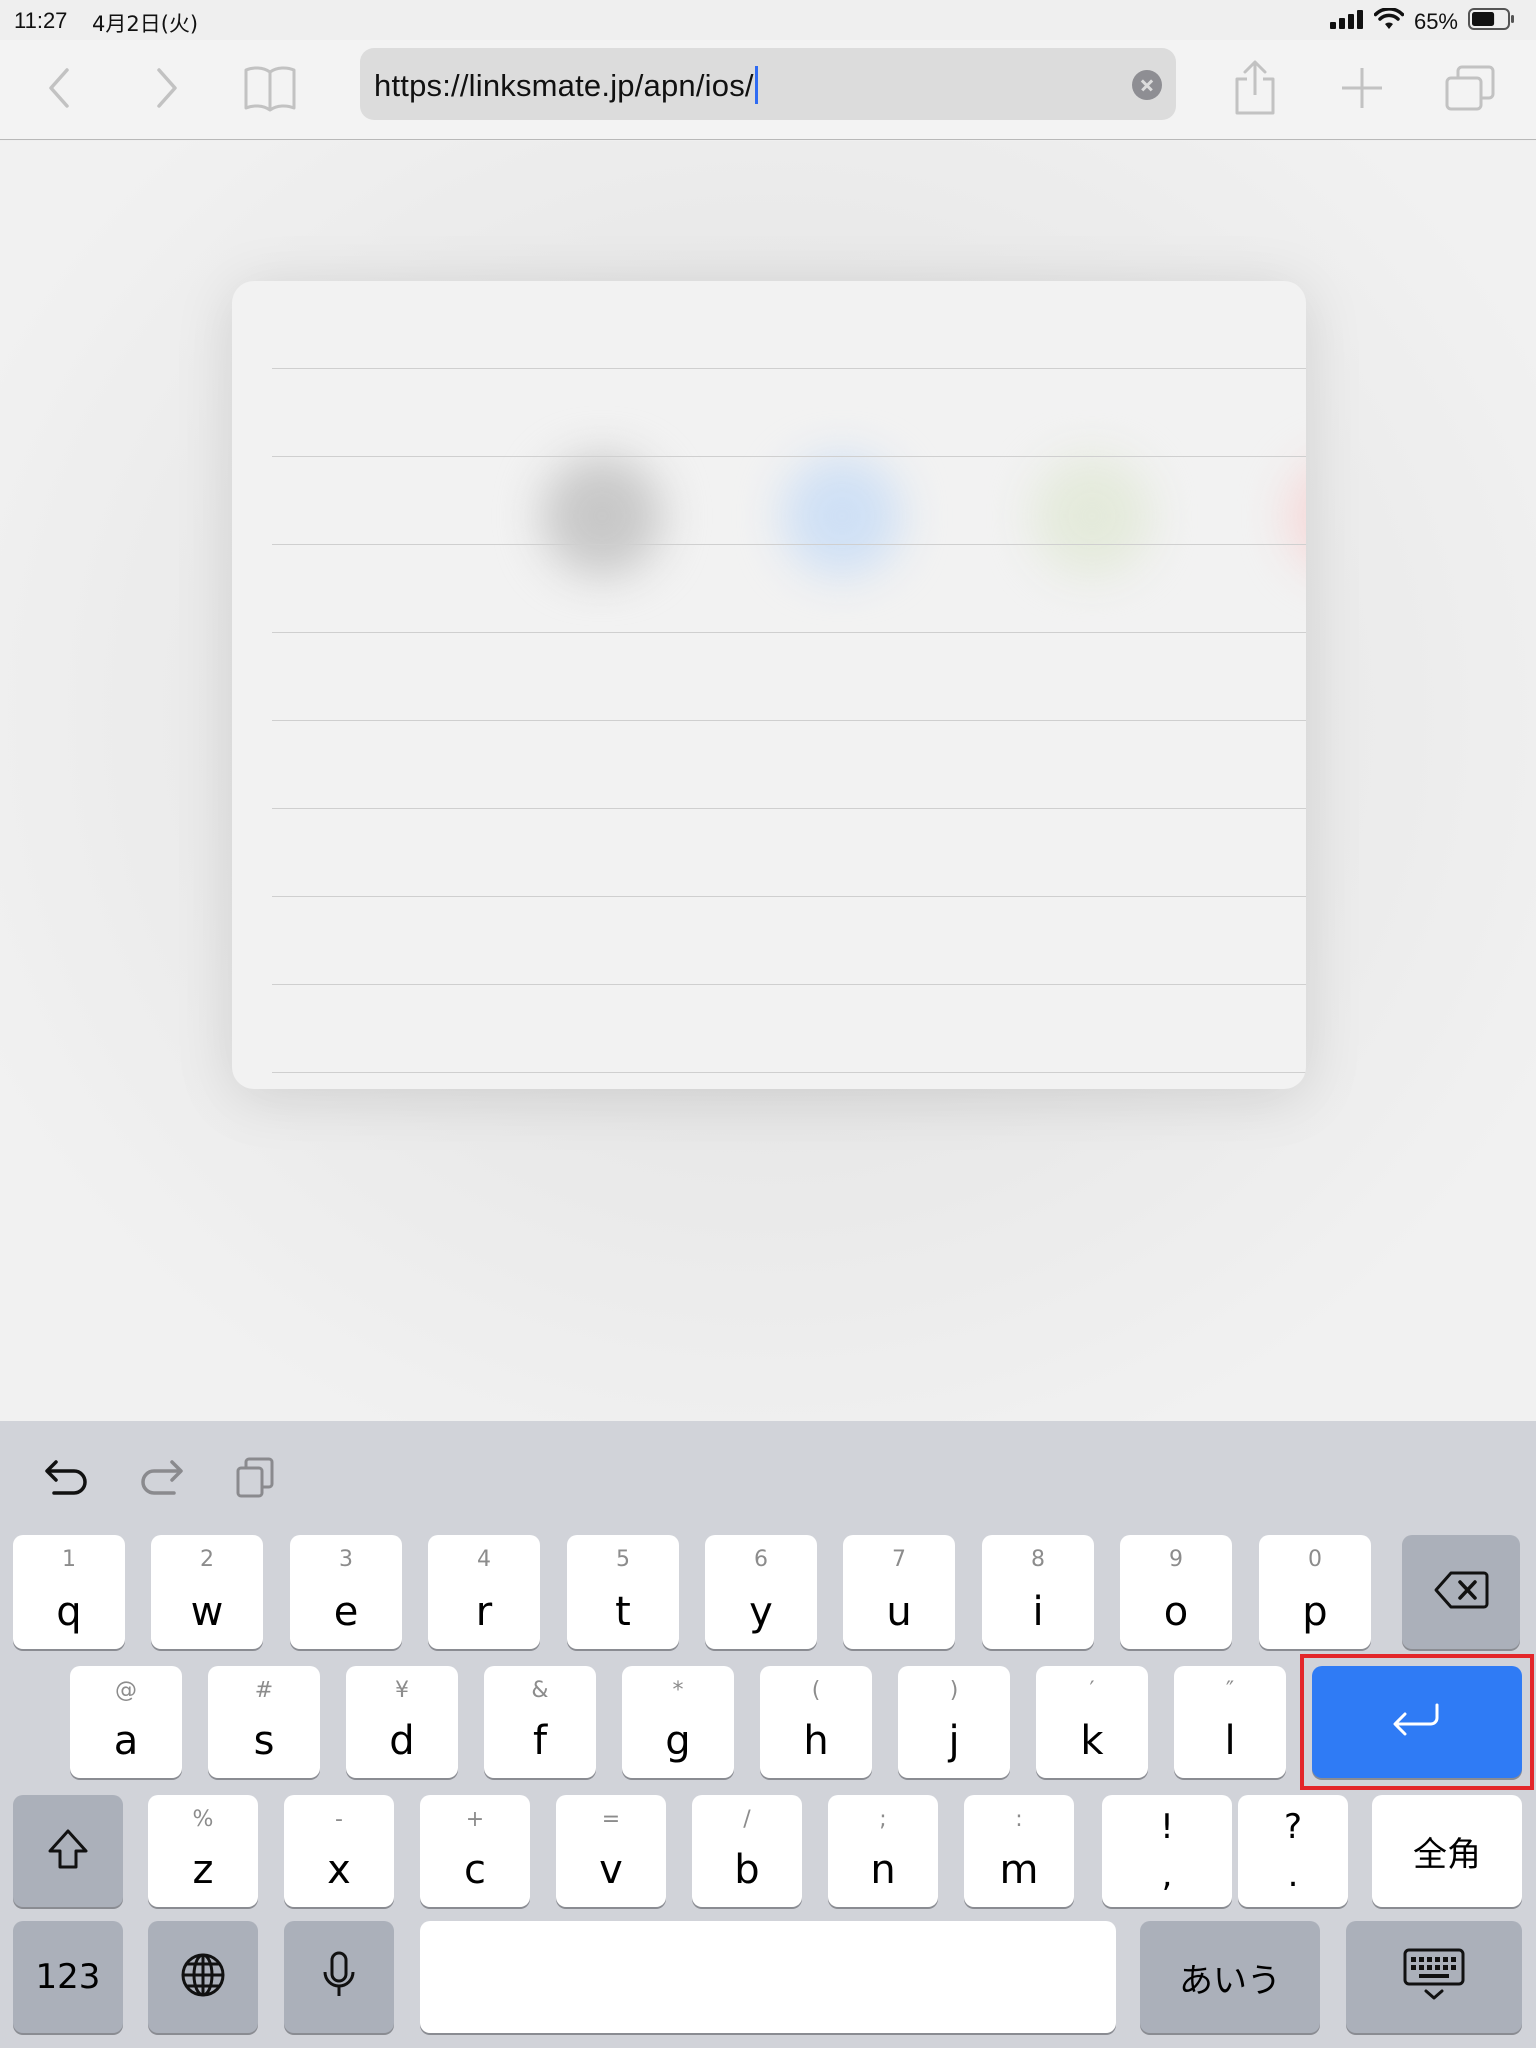 The width and height of the screenshot is (1536, 2048). Describe the element at coordinates (339, 1977) in the screenshot. I see `microphone-key` at that location.